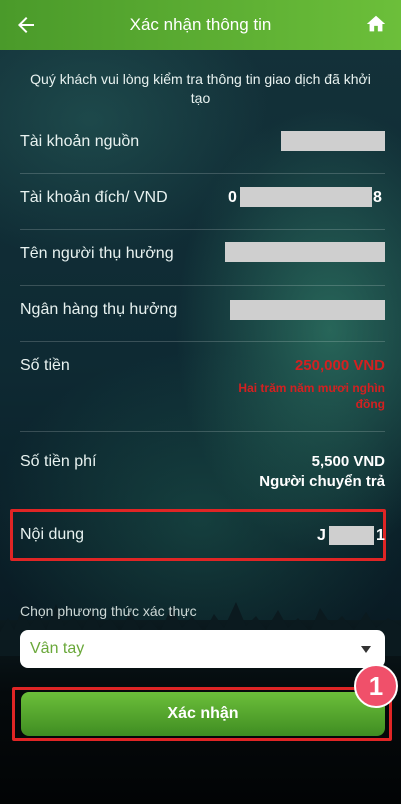 The width and height of the screenshot is (401, 804). I want to click on beneficiary-bank-label: Ngân hàng thụ hưởng, so click(99, 309).